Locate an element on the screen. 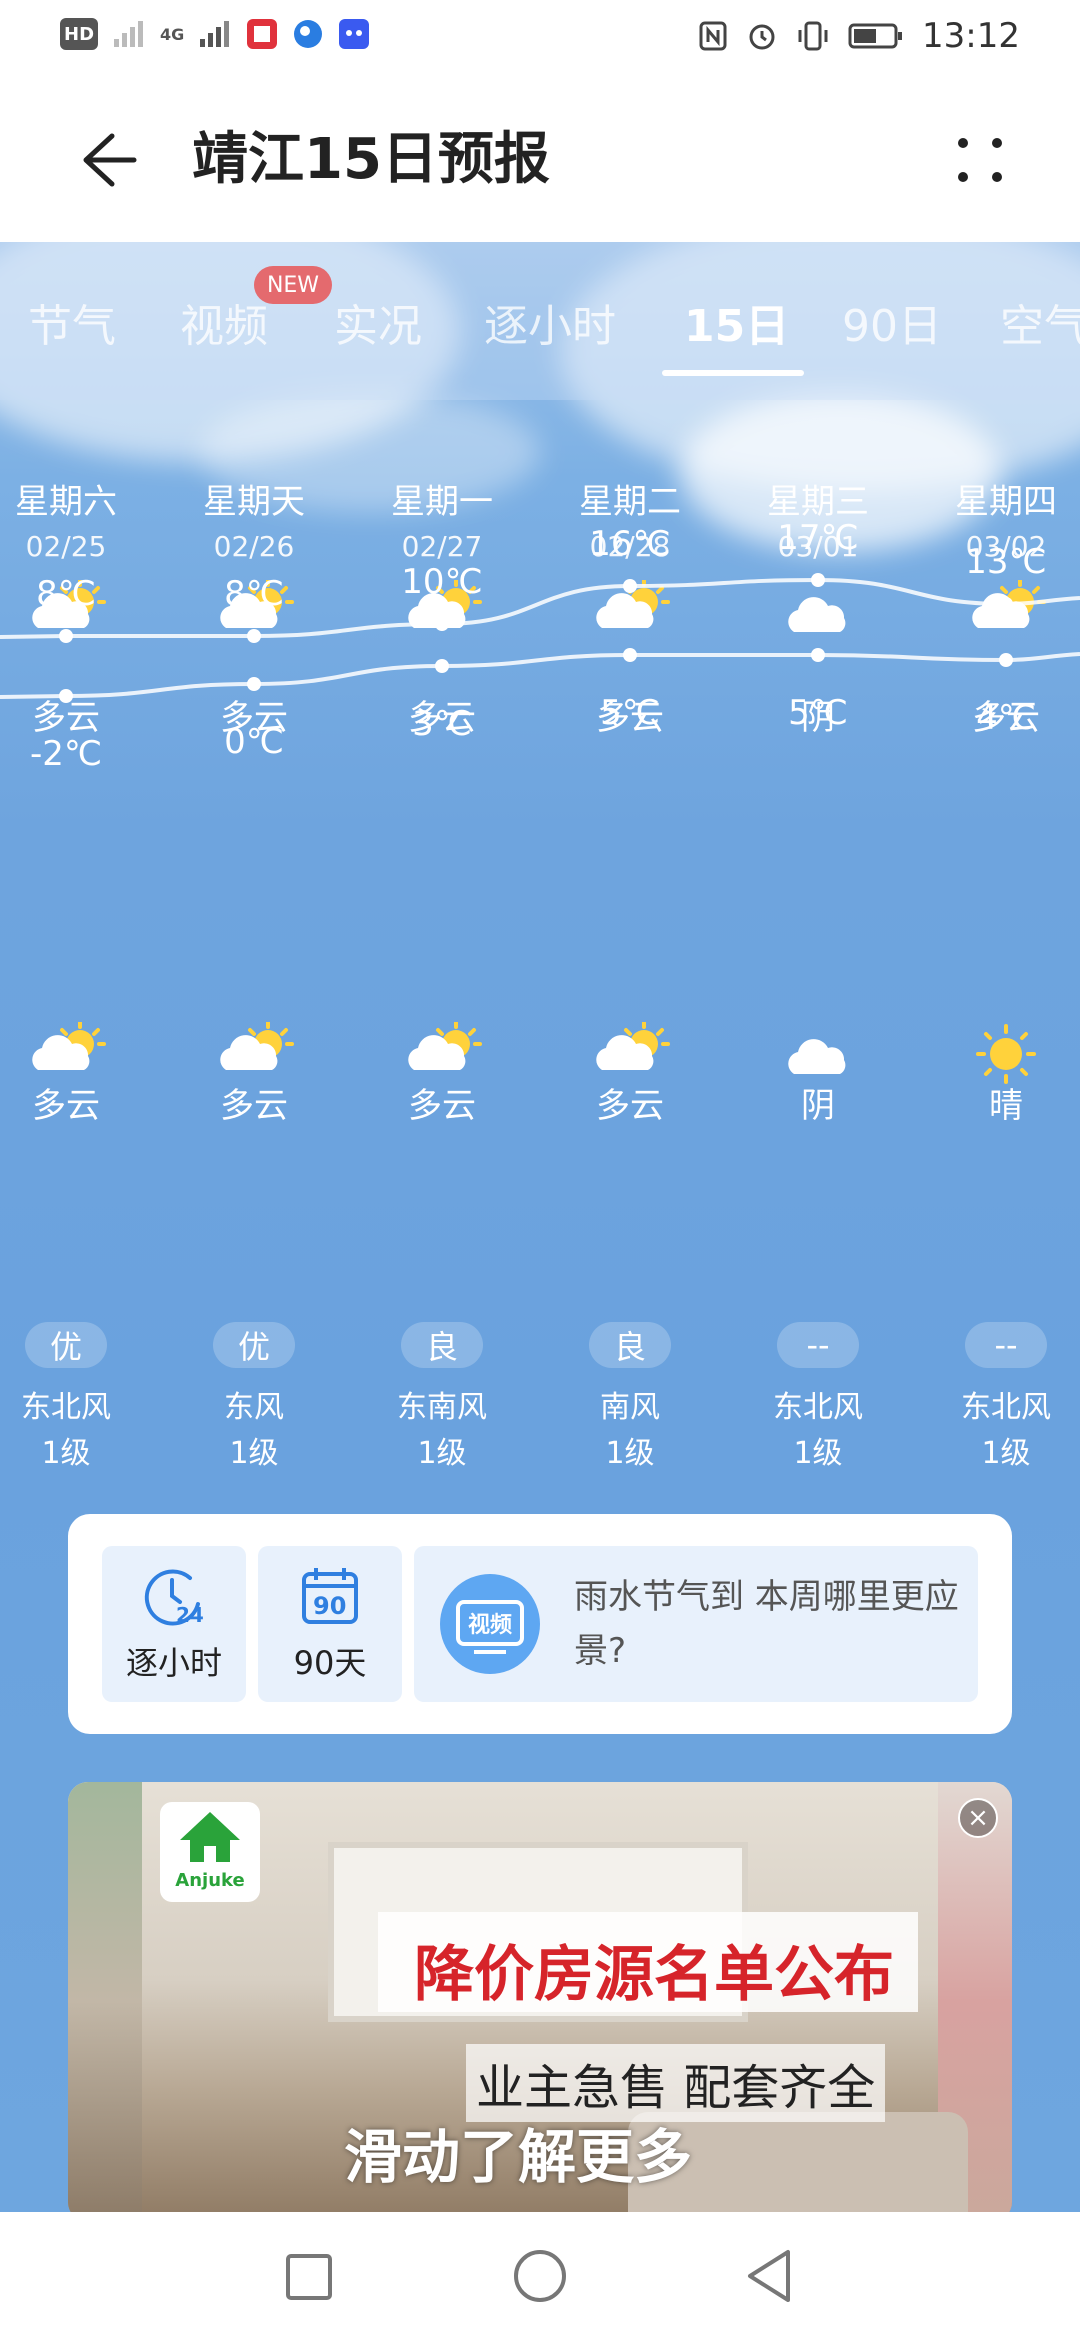  90-day-label: 90天 is located at coordinates (330, 1663).